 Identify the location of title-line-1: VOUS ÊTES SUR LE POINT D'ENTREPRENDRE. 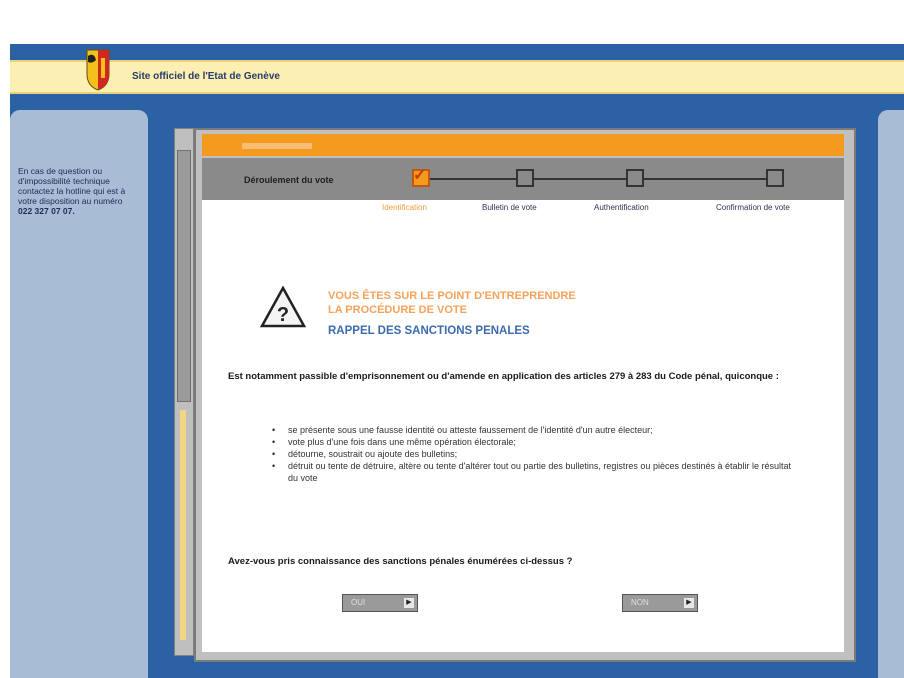
(452, 296).